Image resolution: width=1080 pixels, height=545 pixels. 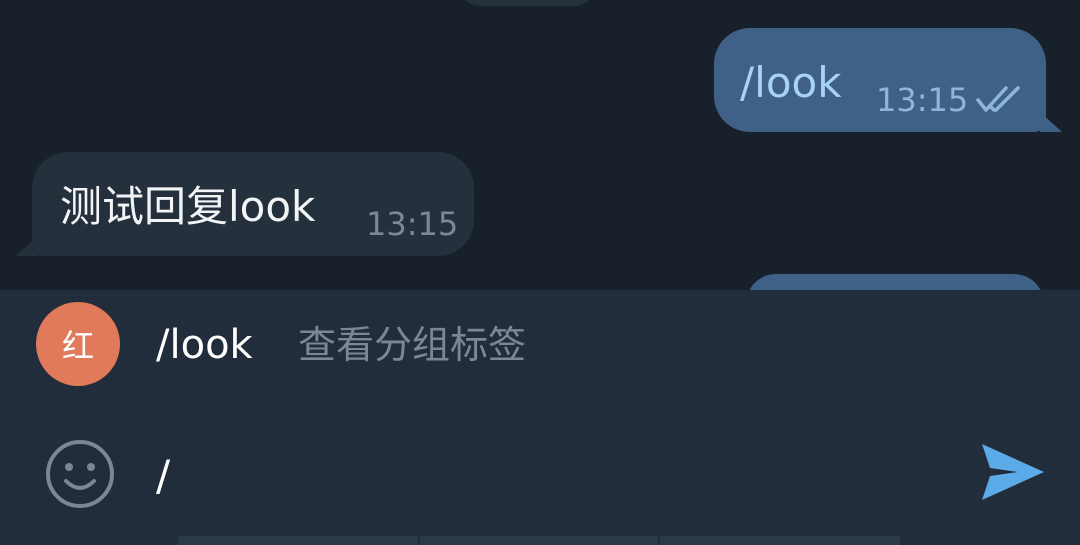 What do you see at coordinates (791, 82) in the screenshot?
I see `message-text: /look` at bounding box center [791, 82].